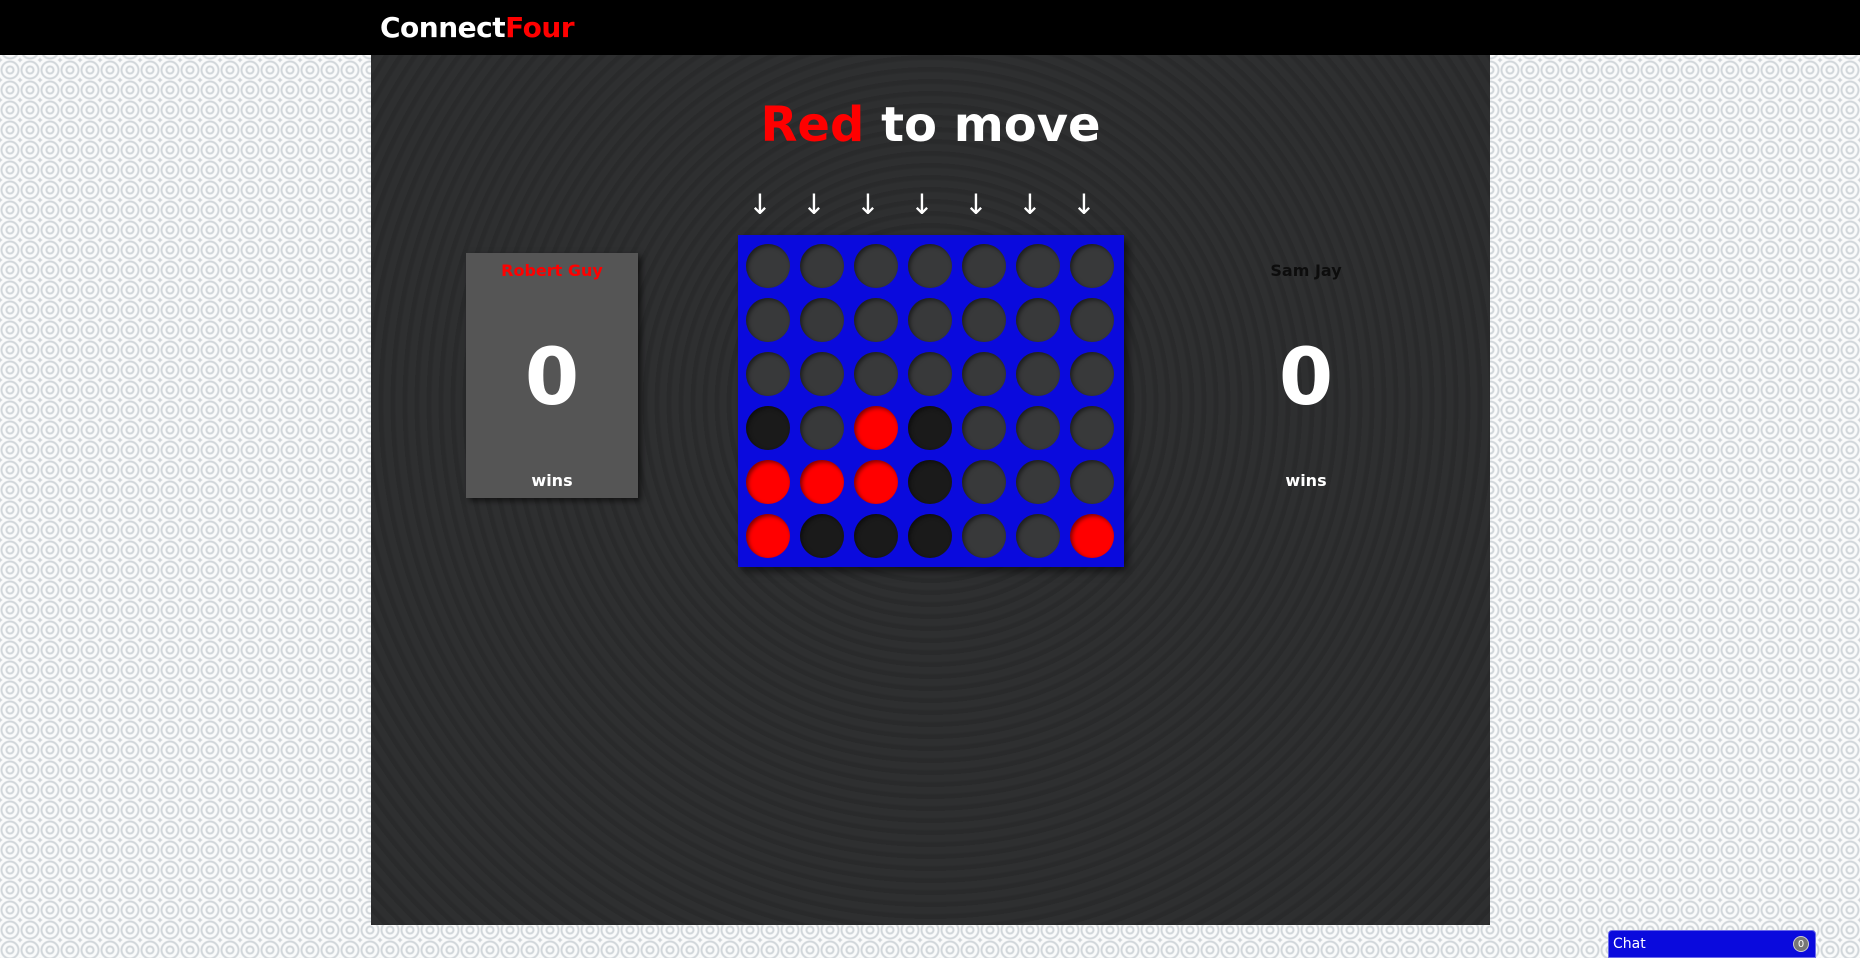  Describe the element at coordinates (876, 428) in the screenshot. I see `board-cell-r4-c3` at that location.